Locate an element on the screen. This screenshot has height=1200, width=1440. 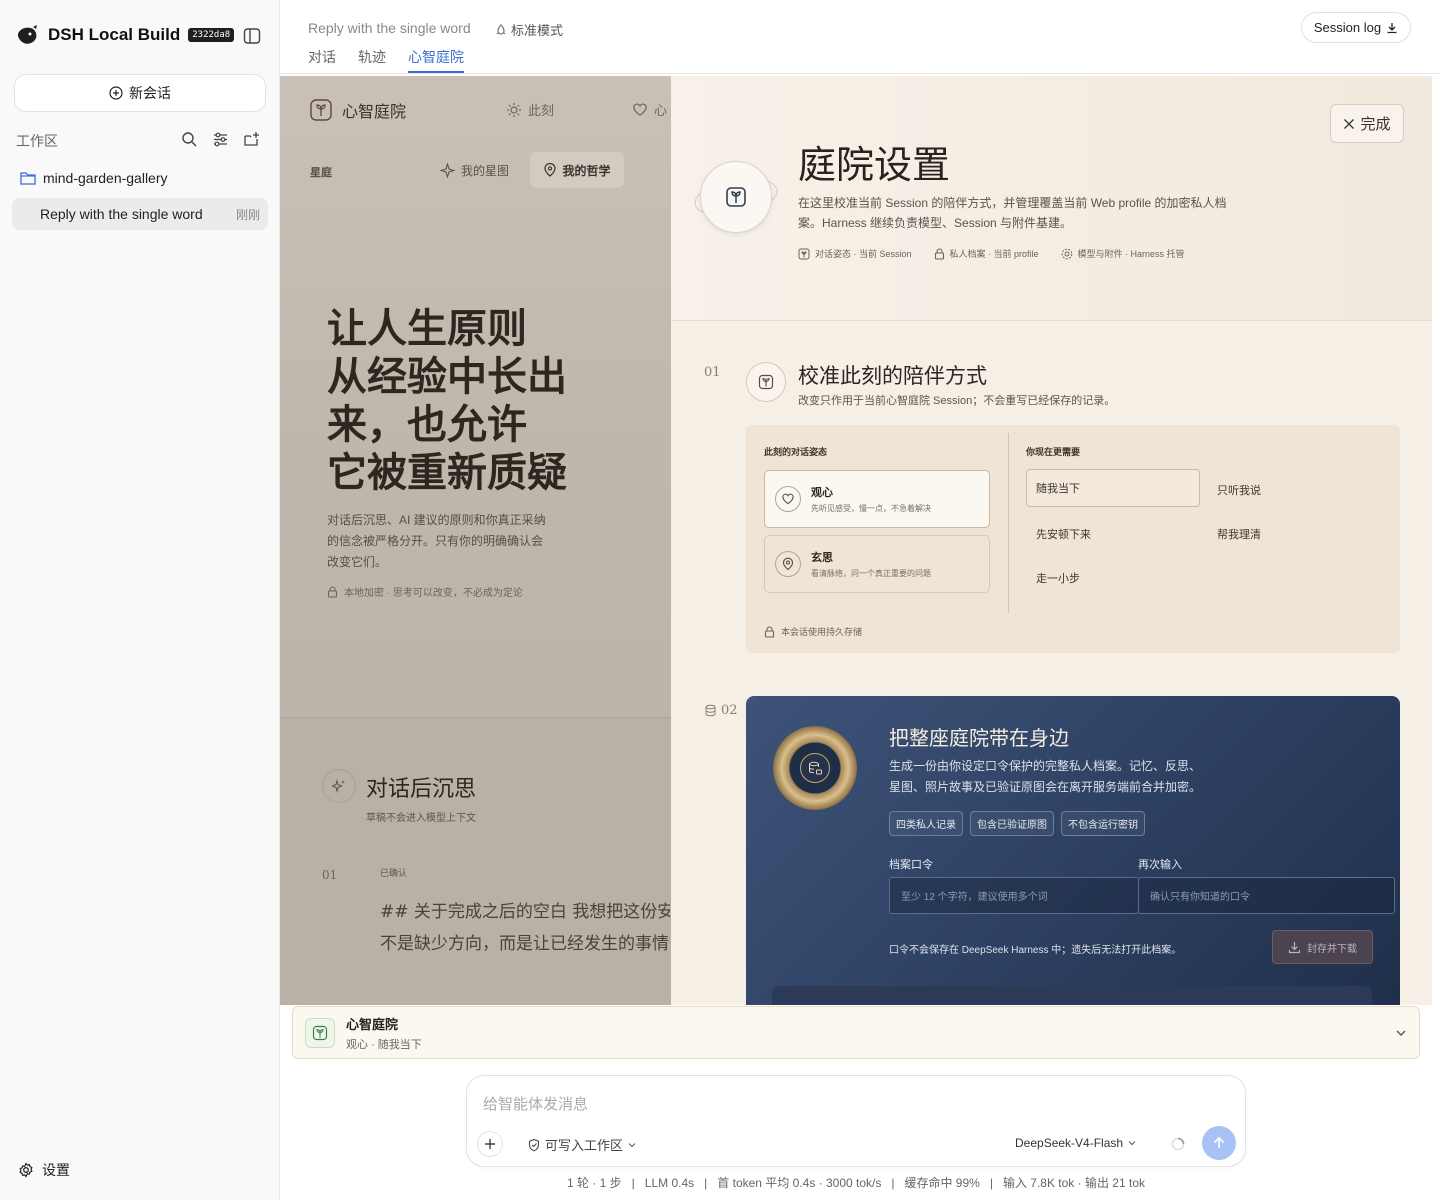
post-chat-number: 01 is located at coordinates (330, 875).